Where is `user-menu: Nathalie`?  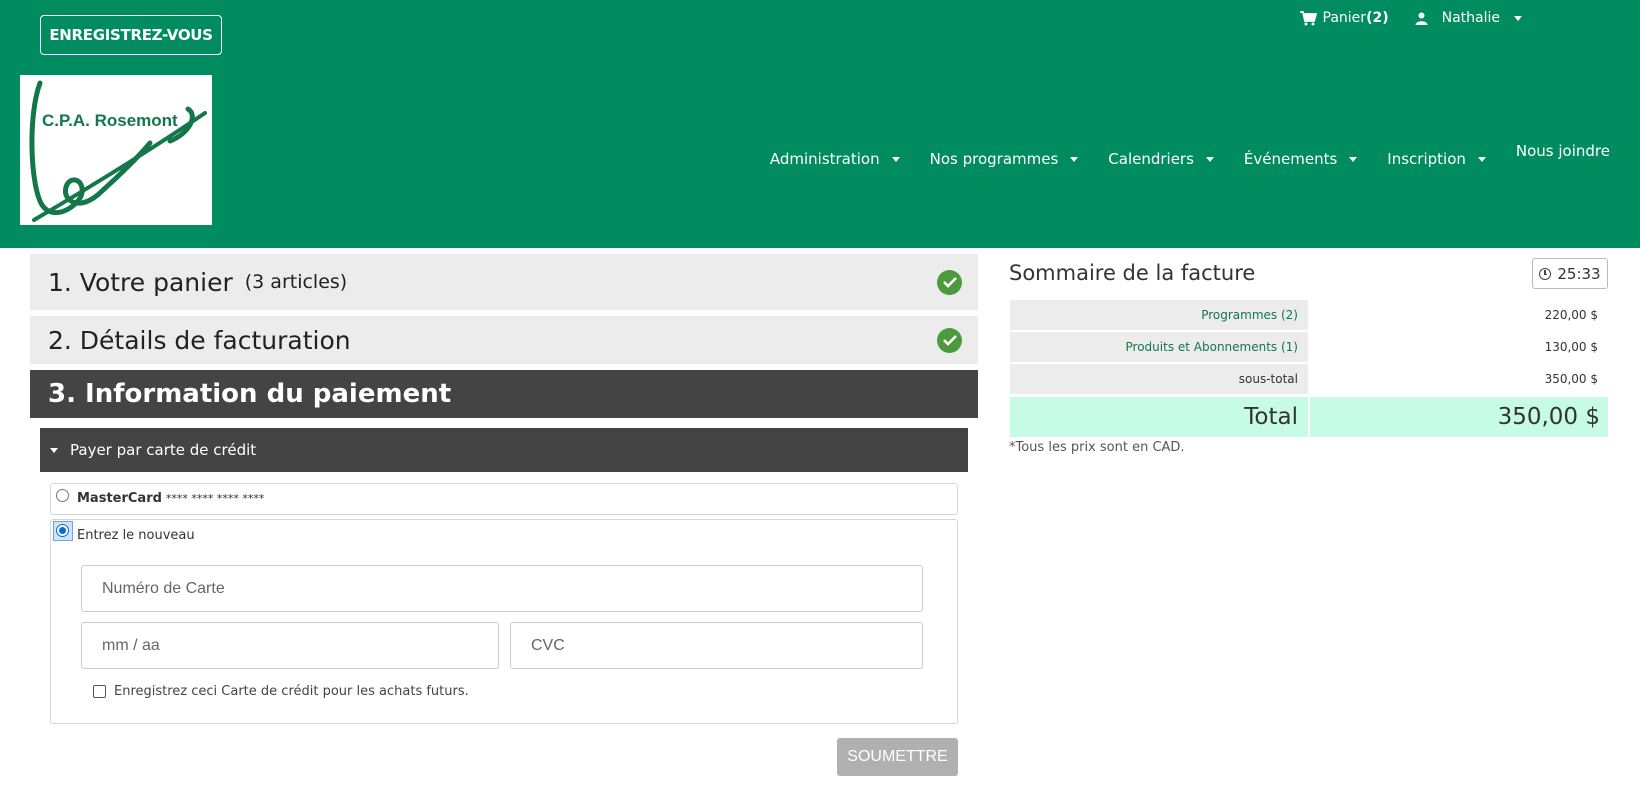 user-menu: Nathalie is located at coordinates (1468, 18).